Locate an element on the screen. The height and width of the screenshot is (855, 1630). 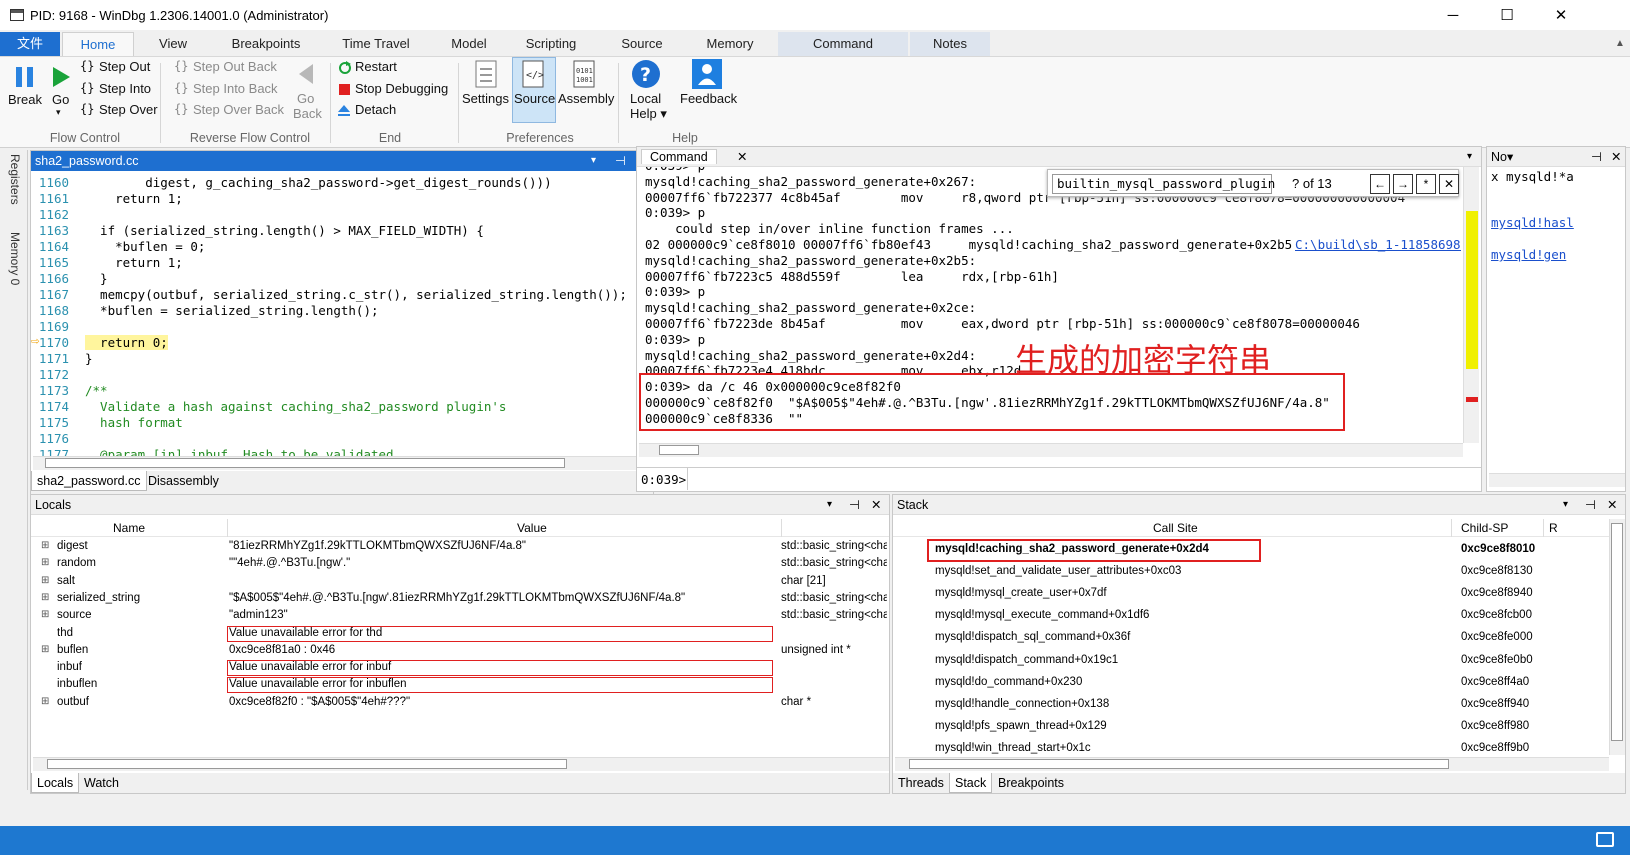
call-site: mysqld!dispatch_command+0x19c1 is located at coordinates (1026, 660).